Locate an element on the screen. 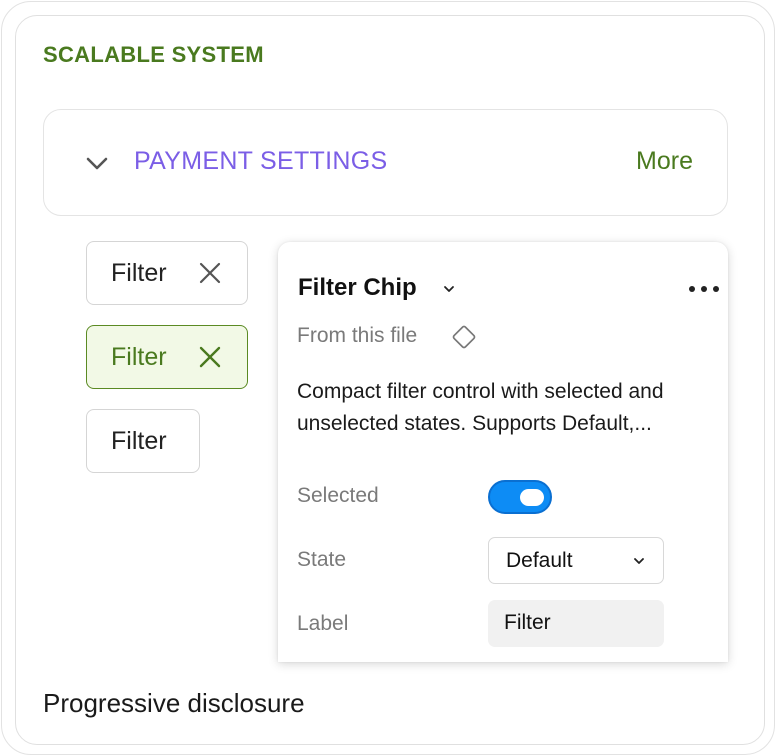 Image resolution: width=776 pixels, height=756 pixels. selected-toggle is located at coordinates (520, 497).